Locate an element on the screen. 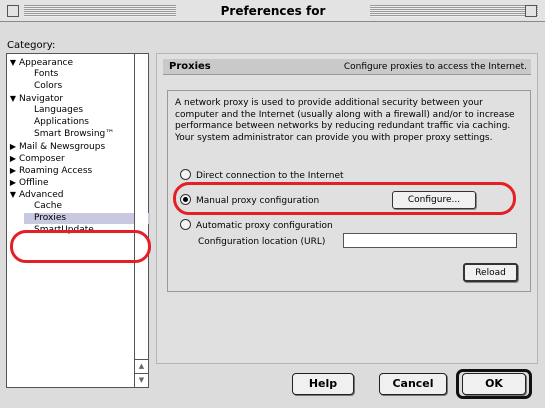 Image resolution: width=545 pixels, height=408 pixels. panel-title: Proxies is located at coordinates (190, 66).